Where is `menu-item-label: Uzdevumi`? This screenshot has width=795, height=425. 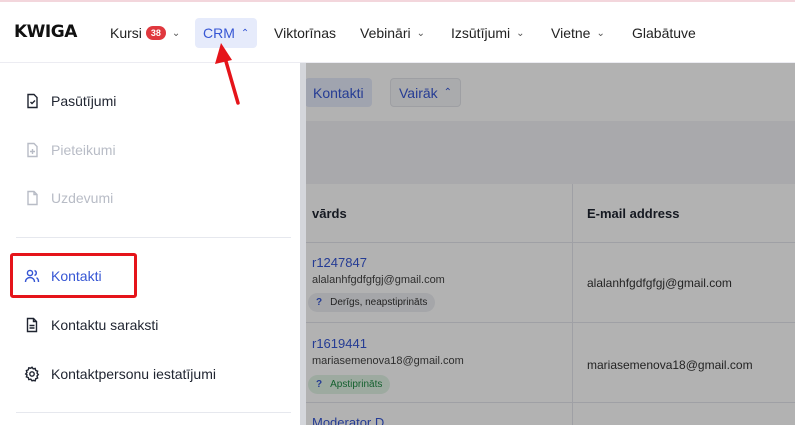 menu-item-label: Uzdevumi is located at coordinates (82, 198).